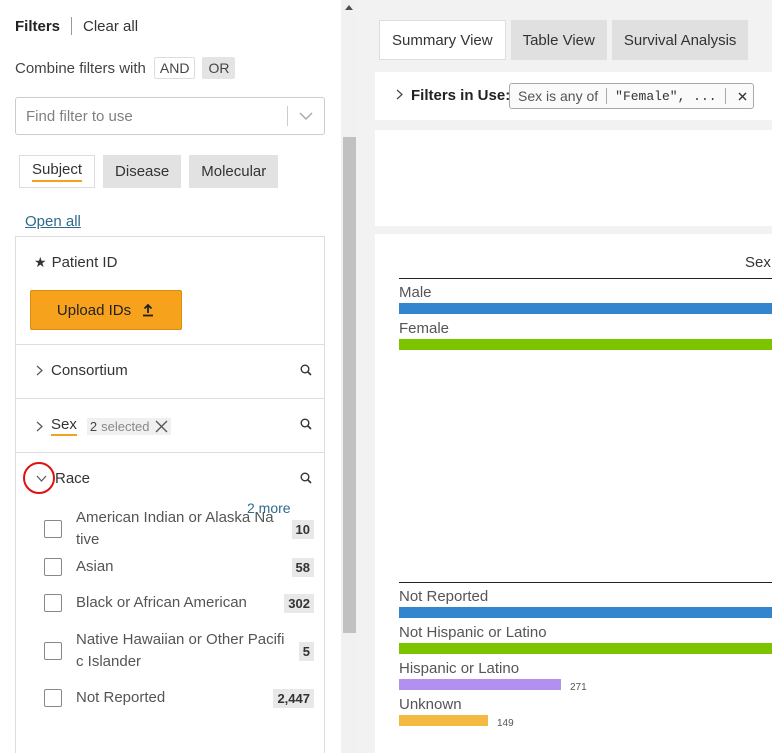  I want to click on consortium-label: Consortium, so click(89, 370).